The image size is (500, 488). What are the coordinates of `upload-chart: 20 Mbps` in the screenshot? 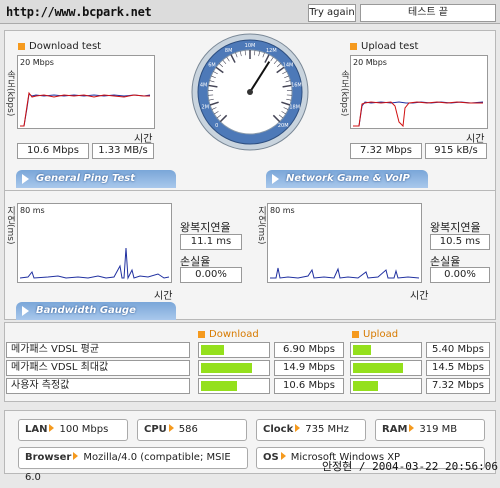 It's located at (419, 92).